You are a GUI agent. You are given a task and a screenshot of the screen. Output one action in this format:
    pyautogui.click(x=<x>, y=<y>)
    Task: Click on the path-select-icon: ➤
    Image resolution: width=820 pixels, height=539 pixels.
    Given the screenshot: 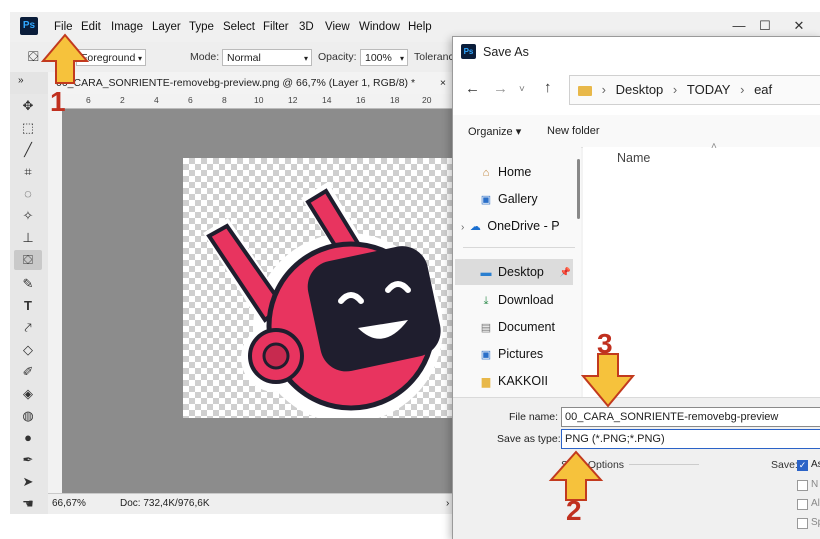 What is the action you would take?
    pyautogui.click(x=28, y=482)
    